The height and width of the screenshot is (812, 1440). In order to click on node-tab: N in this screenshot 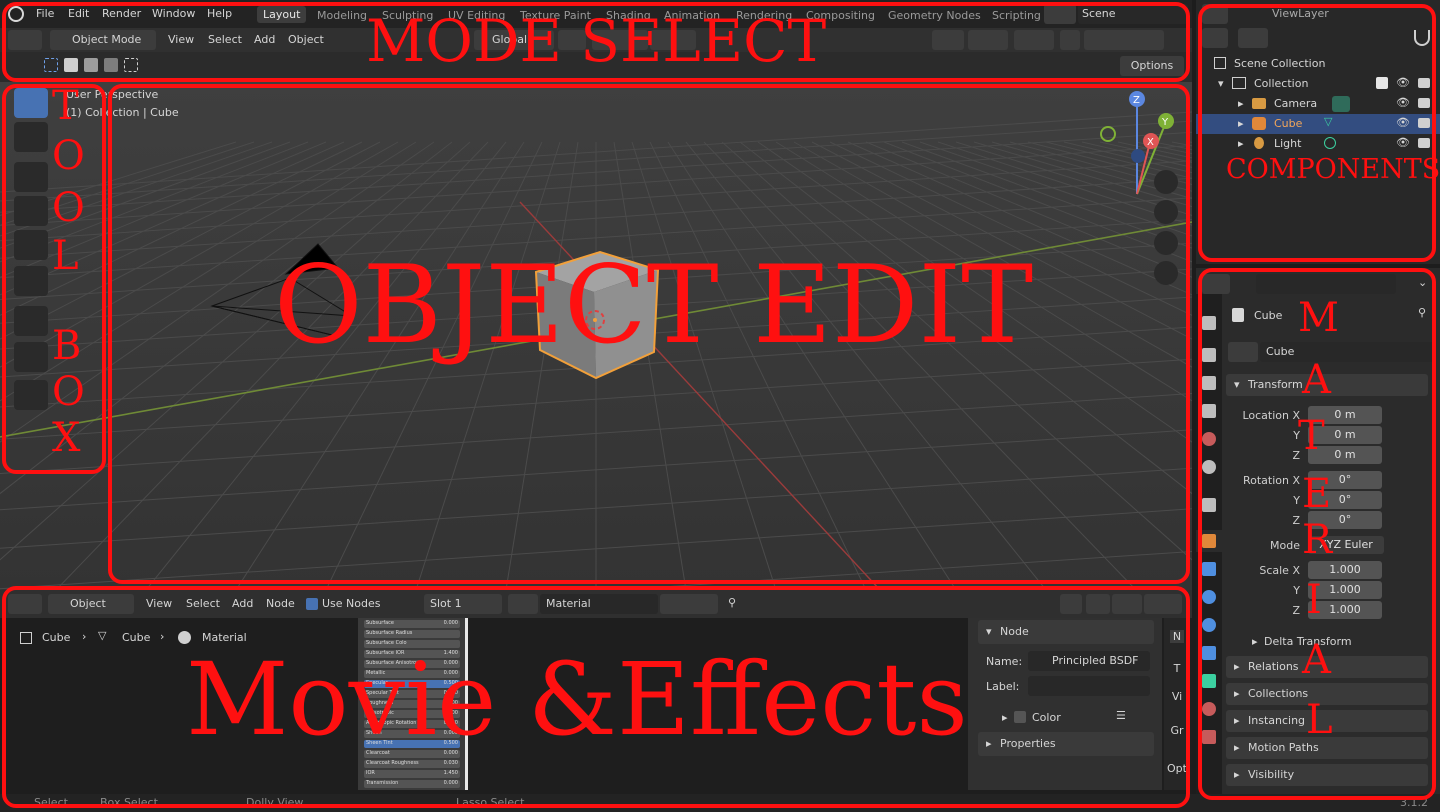, I will do `click(1177, 636)`.